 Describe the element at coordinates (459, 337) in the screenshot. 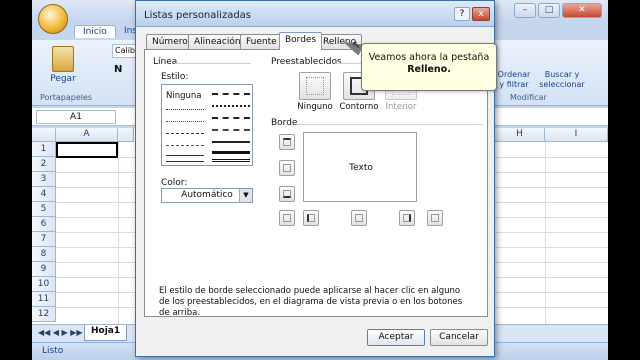

I see `cancel-button: Cancelar` at that location.